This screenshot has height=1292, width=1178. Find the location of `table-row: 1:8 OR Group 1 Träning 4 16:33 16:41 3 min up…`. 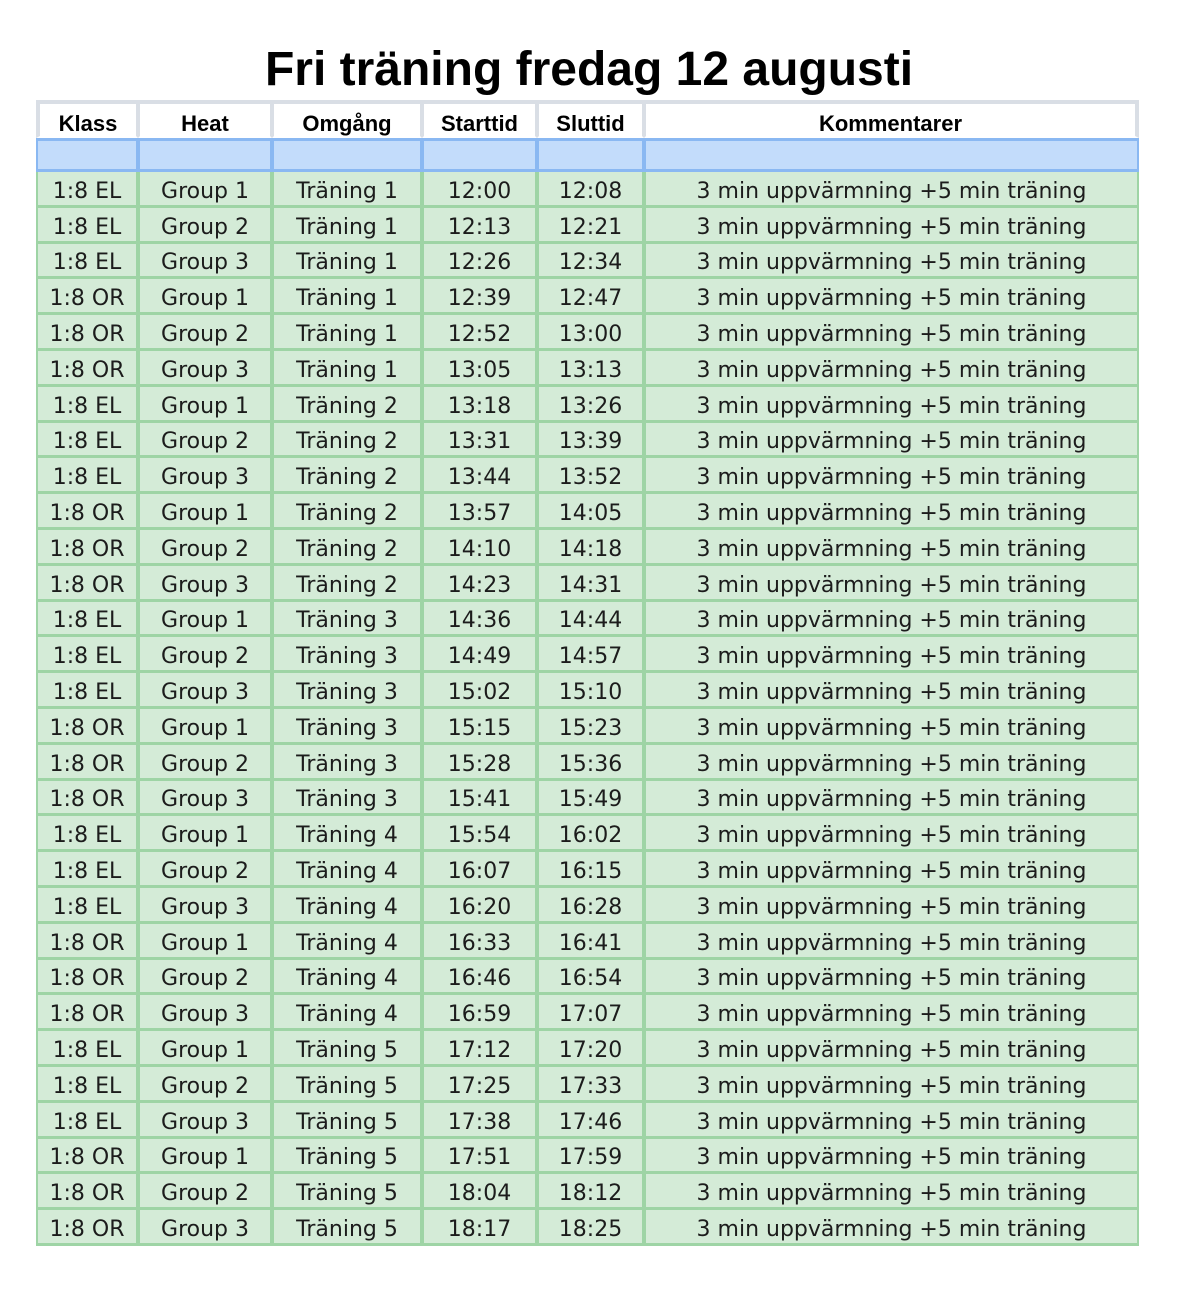

table-row: 1:8 OR Group 1 Träning 4 16:33 16:41 3 min up… is located at coordinates (587, 941).